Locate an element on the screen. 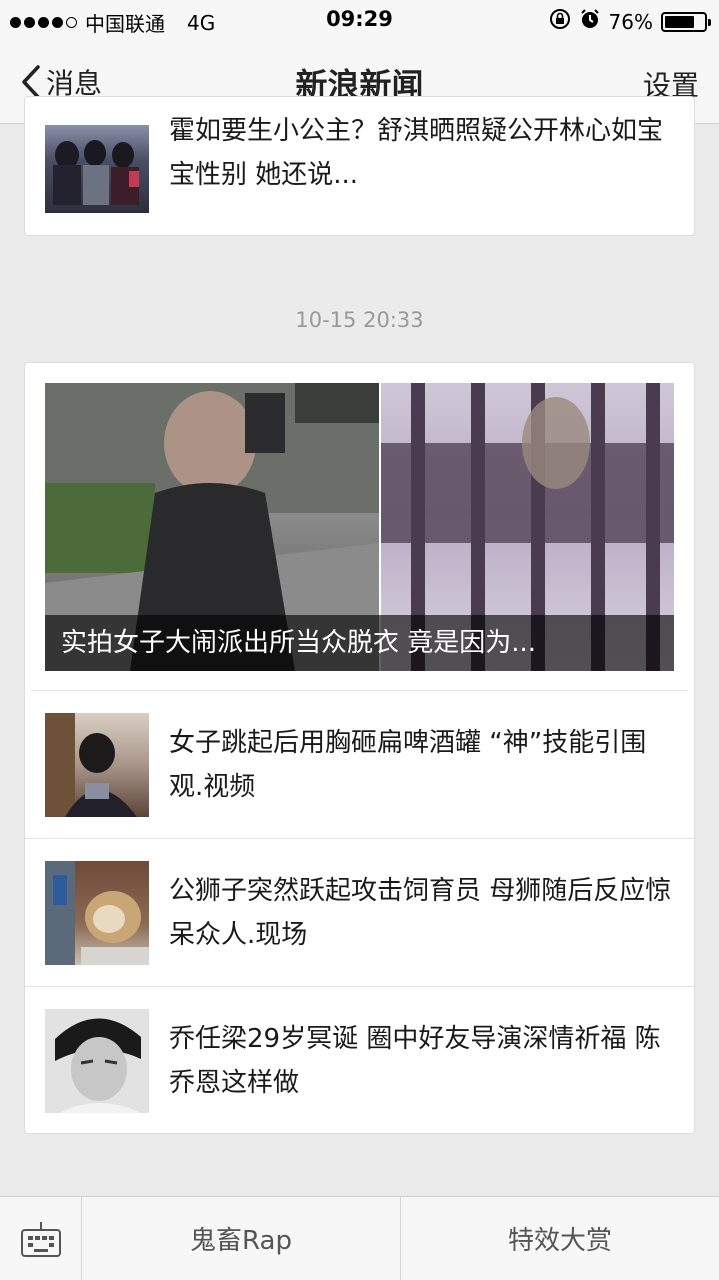 Image resolution: width=719 pixels, height=1280 pixels. keyboard-icon is located at coordinates (40, 1239).